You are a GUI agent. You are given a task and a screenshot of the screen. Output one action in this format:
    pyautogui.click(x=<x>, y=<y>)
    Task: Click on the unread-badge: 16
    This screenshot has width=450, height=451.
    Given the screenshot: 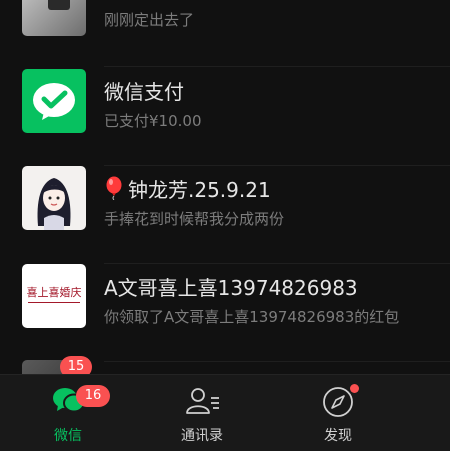 What is the action you would take?
    pyautogui.click(x=93, y=396)
    